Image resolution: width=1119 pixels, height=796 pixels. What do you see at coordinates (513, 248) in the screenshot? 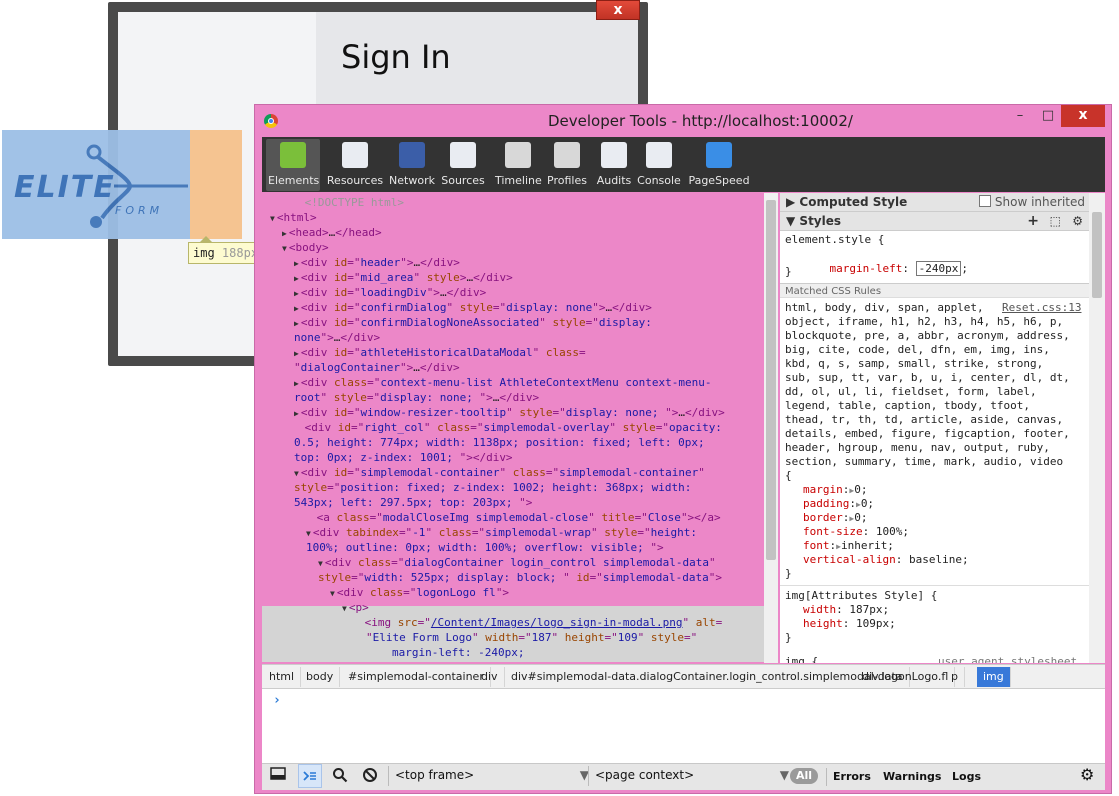
I see `dom-node: ▼ <body>` at bounding box center [513, 248].